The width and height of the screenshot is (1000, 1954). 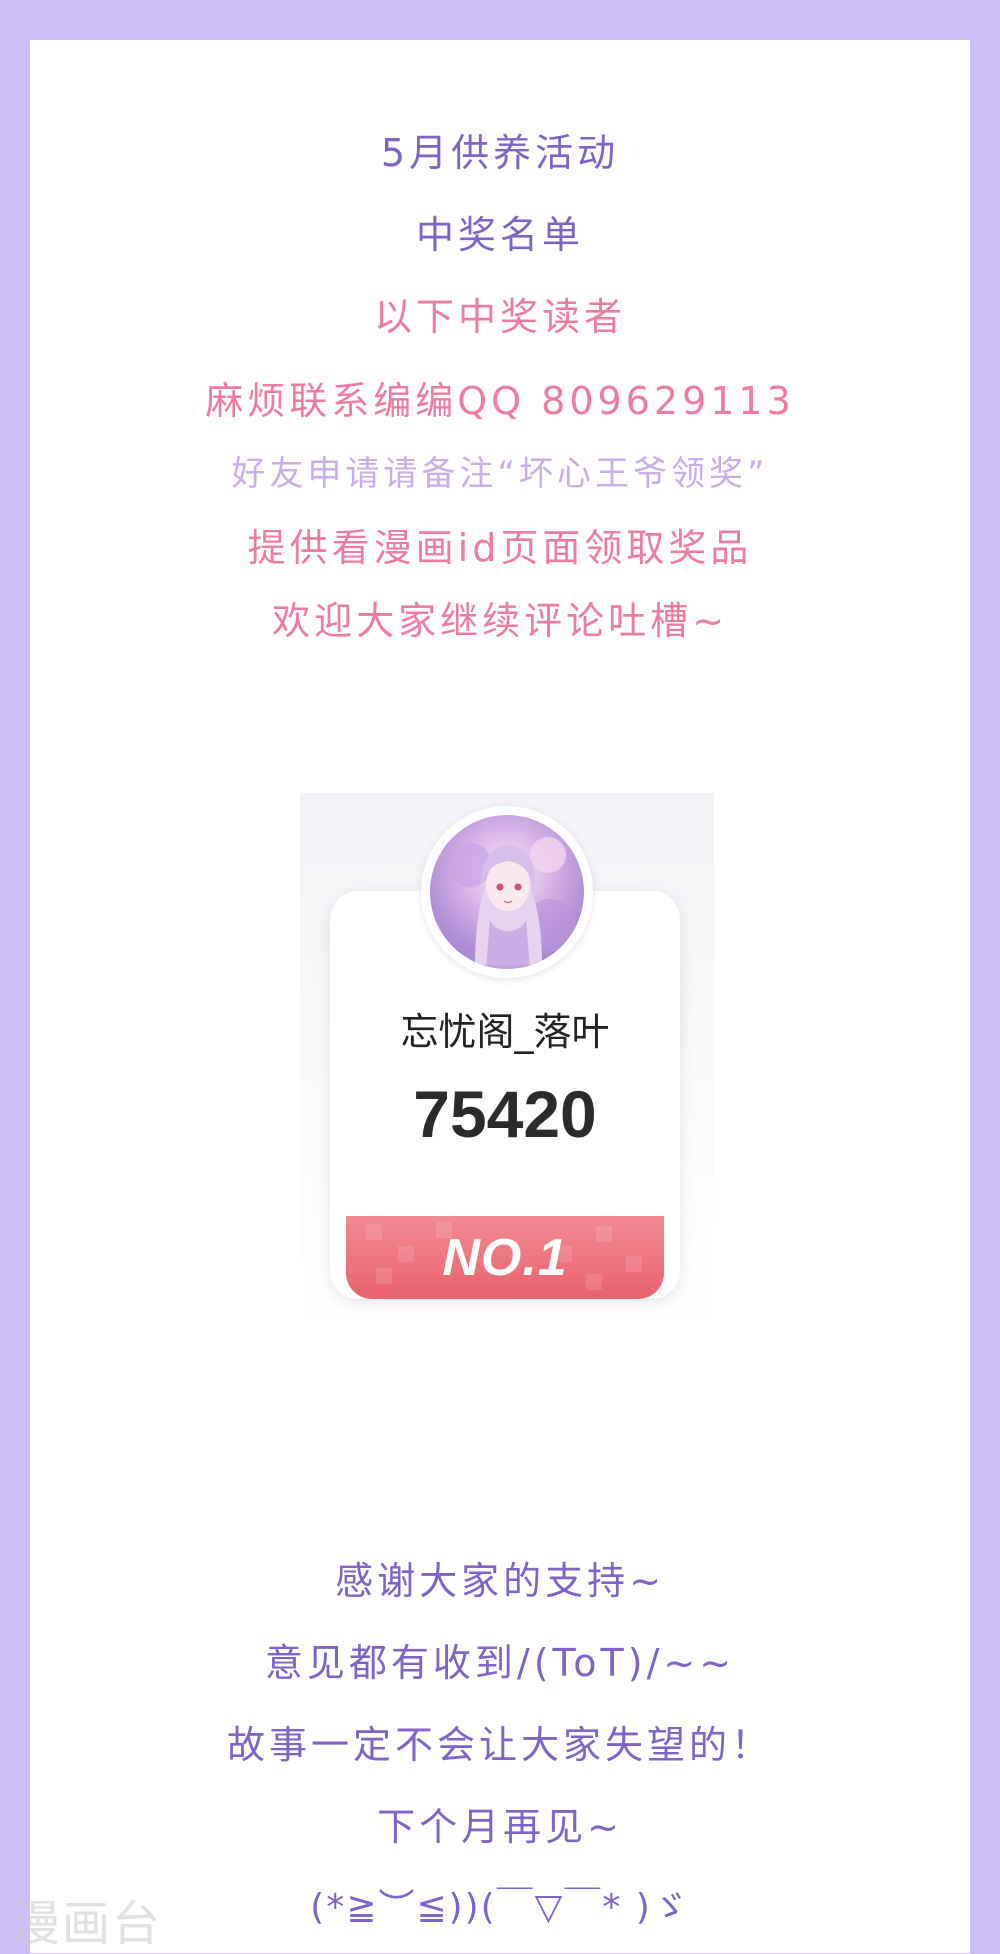 What do you see at coordinates (505, 1114) in the screenshot?
I see `winner-score: 75420` at bounding box center [505, 1114].